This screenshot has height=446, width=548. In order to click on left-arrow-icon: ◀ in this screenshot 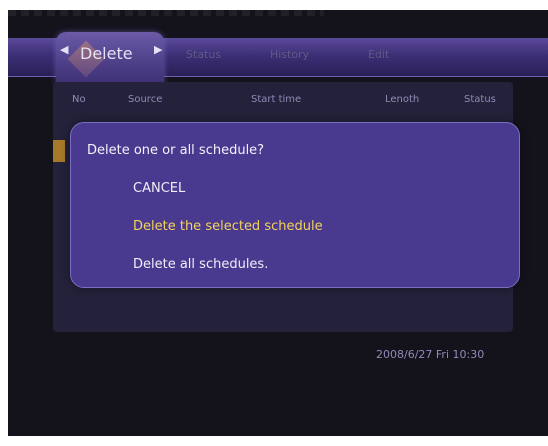, I will do `click(64, 49)`.